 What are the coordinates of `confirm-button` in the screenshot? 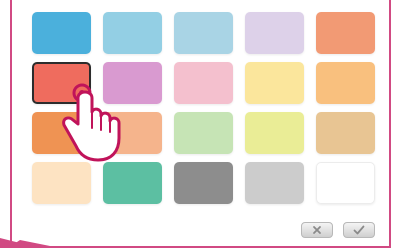 It's located at (359, 230).